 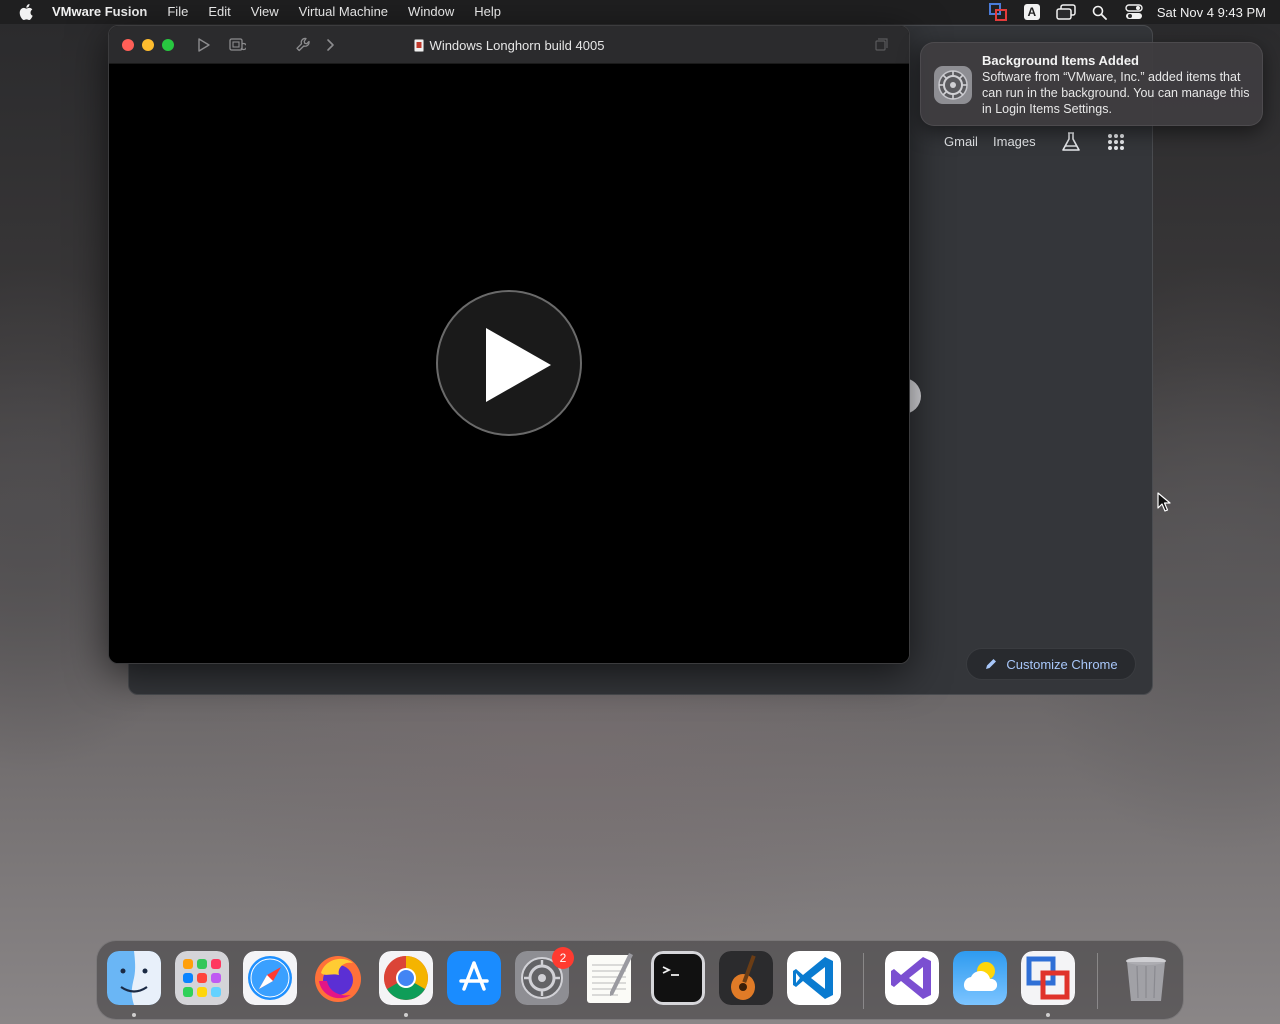 What do you see at coordinates (746, 978) in the screenshot?
I see `garageband-icon` at bounding box center [746, 978].